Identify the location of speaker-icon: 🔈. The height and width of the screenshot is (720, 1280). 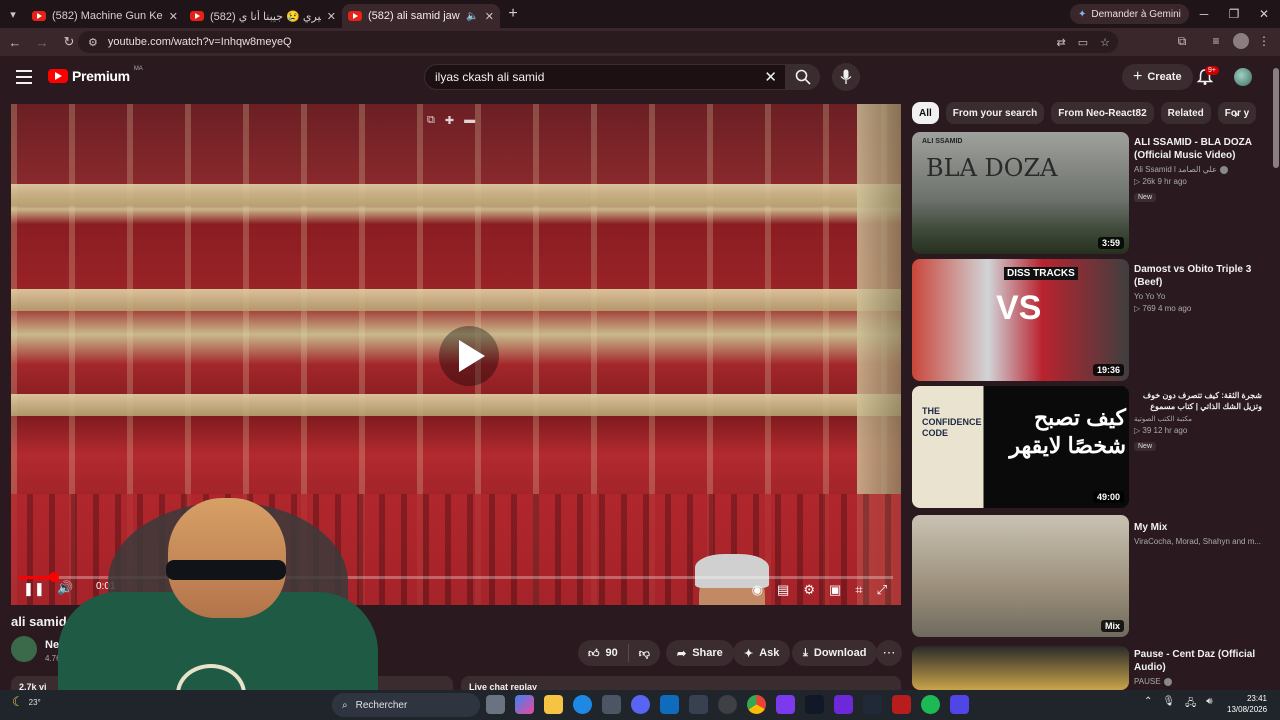
(472, 16).